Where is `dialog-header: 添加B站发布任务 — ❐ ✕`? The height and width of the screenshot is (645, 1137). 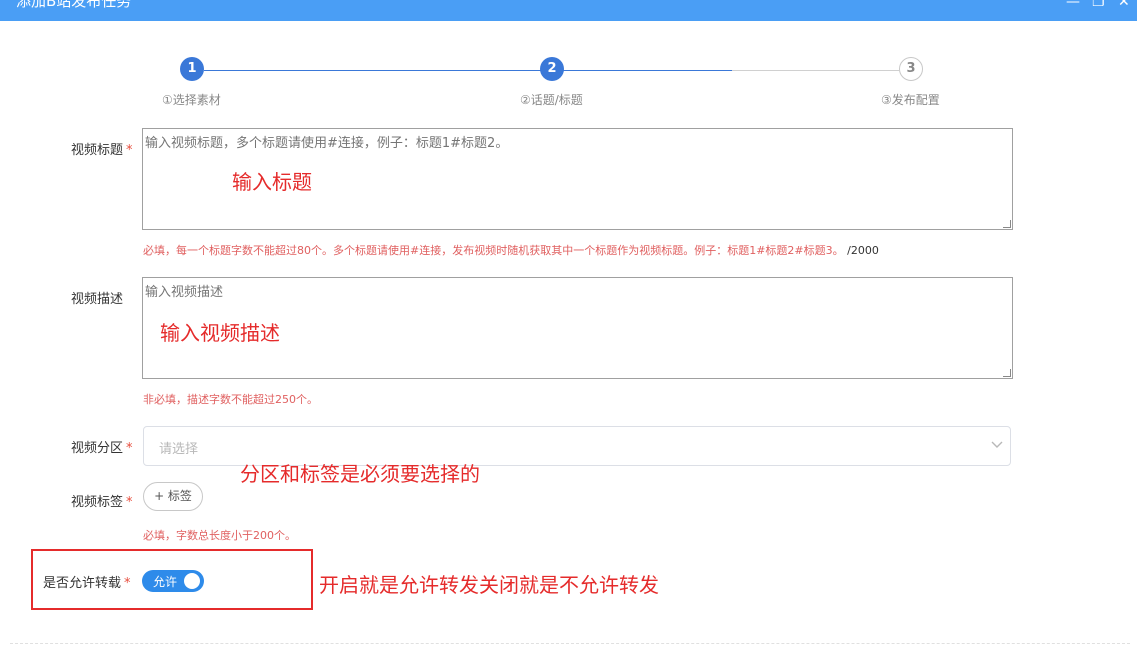
dialog-header: 添加B站发布任务 — ❐ ✕ is located at coordinates (568, 10).